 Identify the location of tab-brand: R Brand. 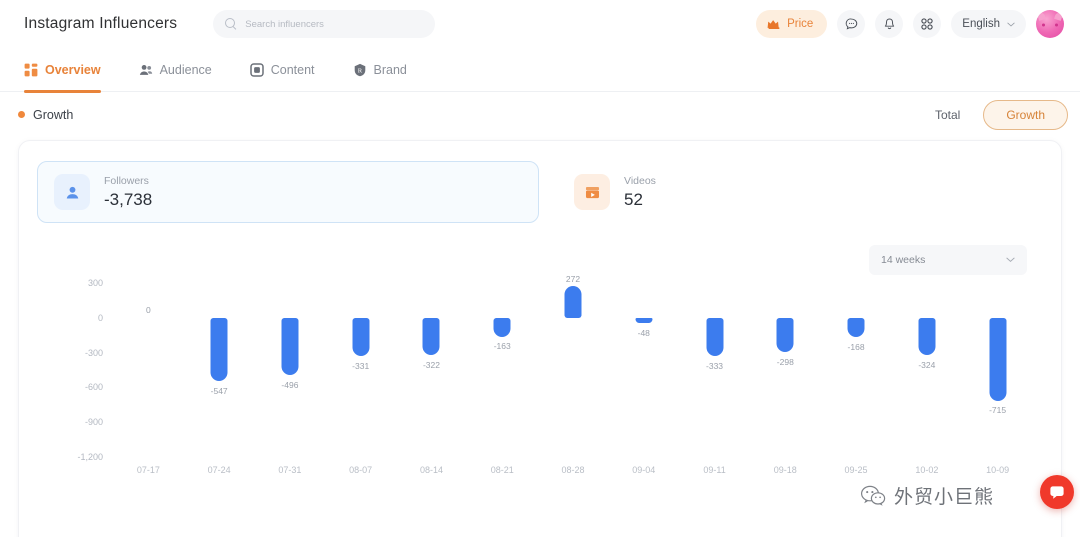
(380, 70).